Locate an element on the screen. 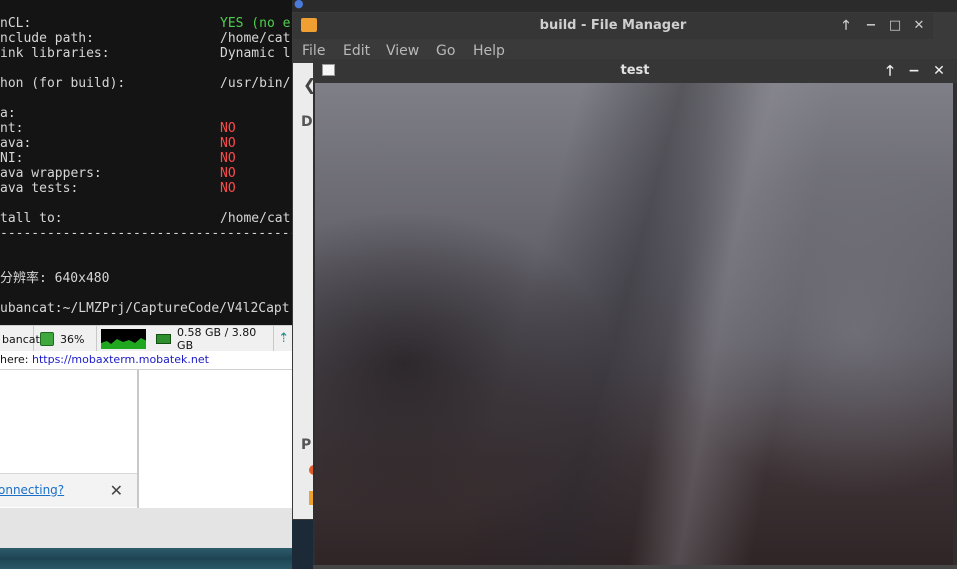  terminal-line-label: nCL: is located at coordinates (16, 23).